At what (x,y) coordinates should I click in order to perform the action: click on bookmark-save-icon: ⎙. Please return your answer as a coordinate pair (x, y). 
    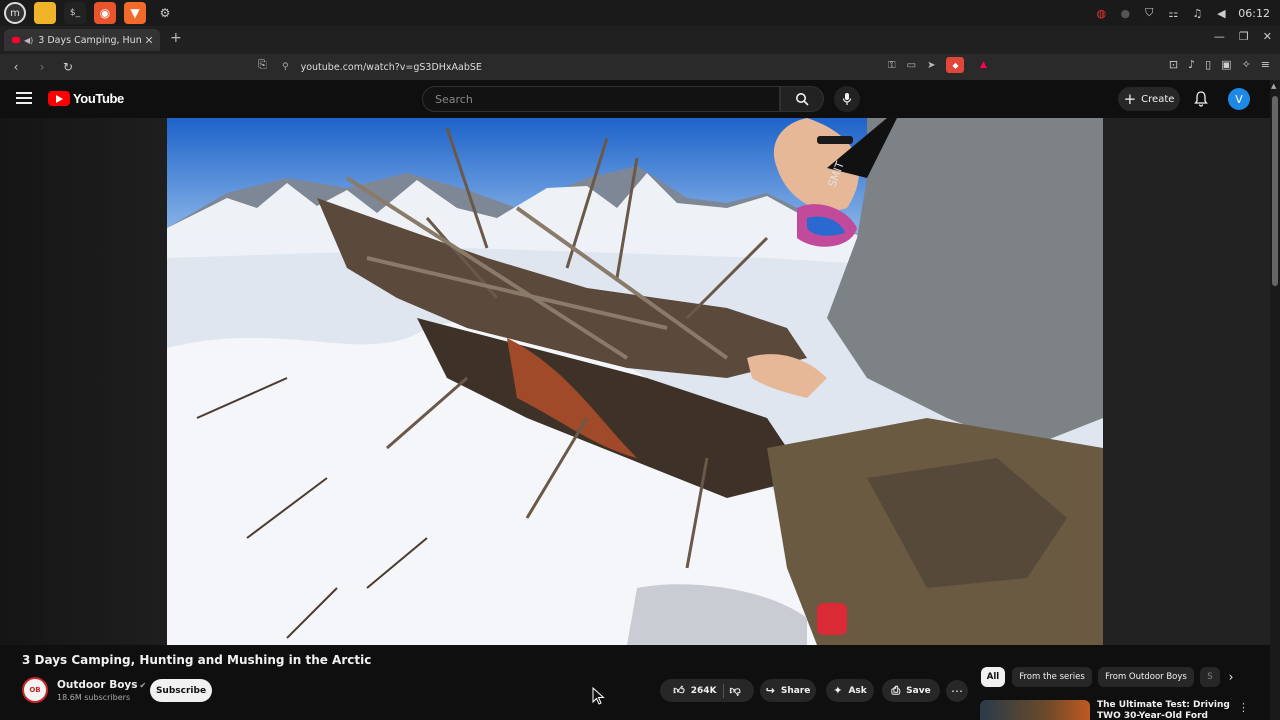
    Looking at the image, I should click on (896, 690).